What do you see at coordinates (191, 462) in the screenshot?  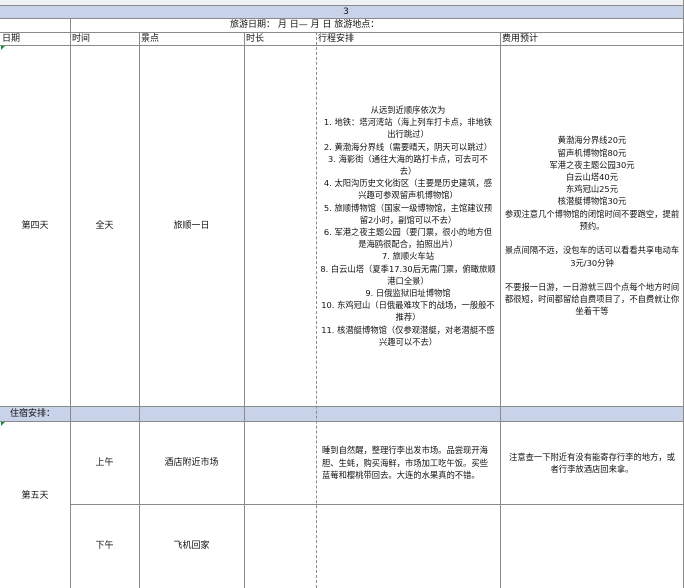 I see `day5-morning-spot: 酒店附近市场` at bounding box center [191, 462].